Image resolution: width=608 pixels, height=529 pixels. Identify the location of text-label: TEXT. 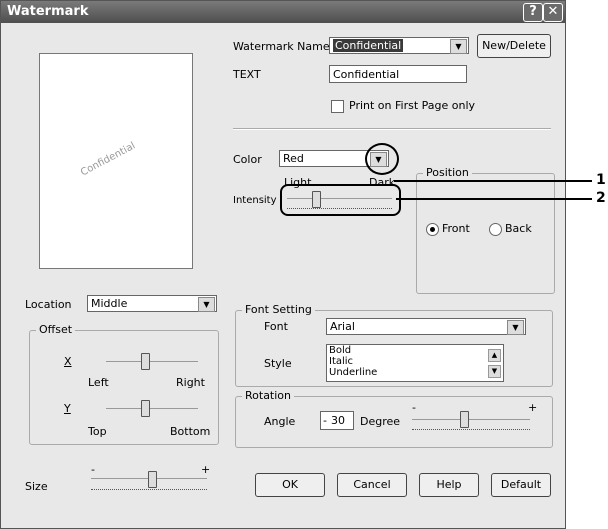
(247, 74).